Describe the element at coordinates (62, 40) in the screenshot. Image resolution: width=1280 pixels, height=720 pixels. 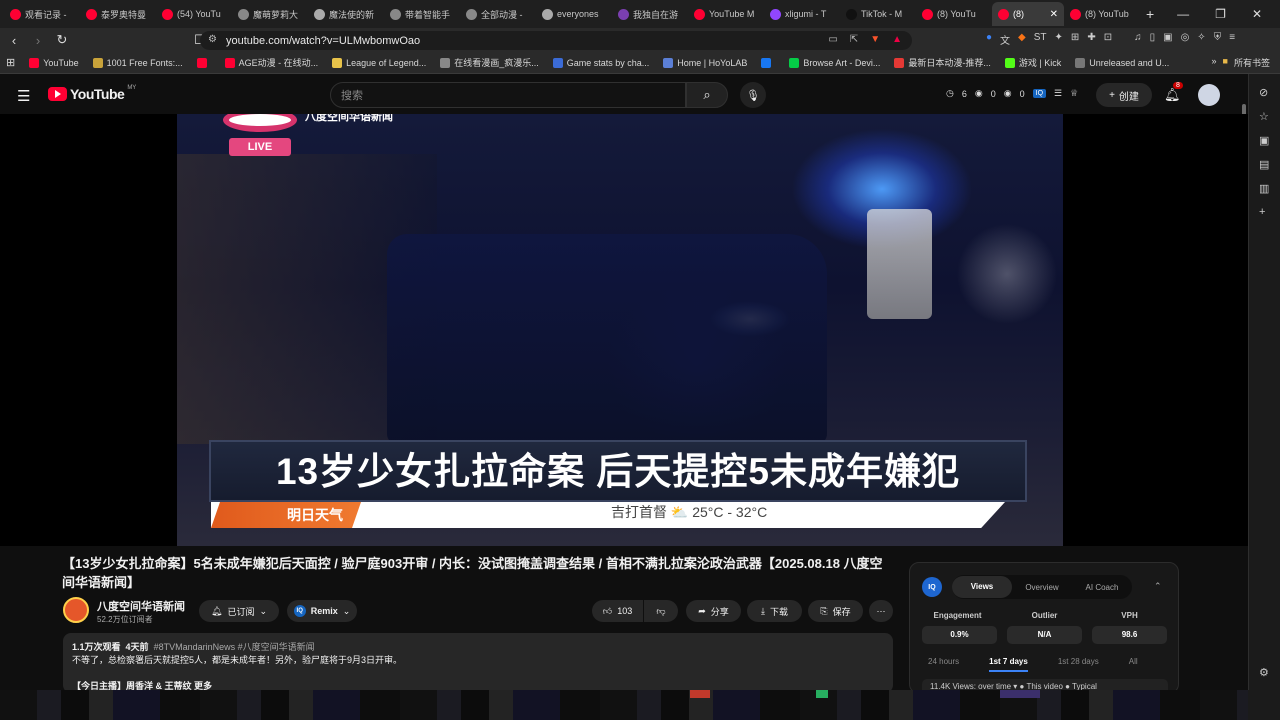
I see `reload-icon: ↻` at that location.